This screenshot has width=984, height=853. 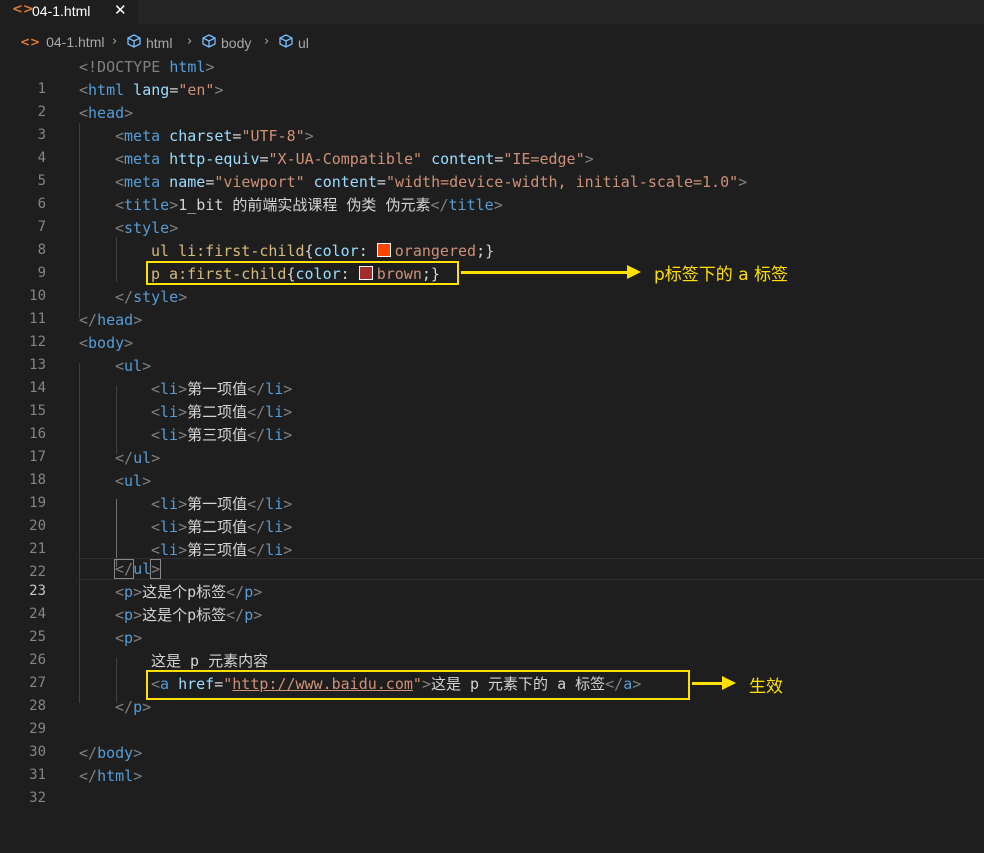 What do you see at coordinates (124, 67) in the screenshot?
I see `doctype-open: <!DOCTYPE` at bounding box center [124, 67].